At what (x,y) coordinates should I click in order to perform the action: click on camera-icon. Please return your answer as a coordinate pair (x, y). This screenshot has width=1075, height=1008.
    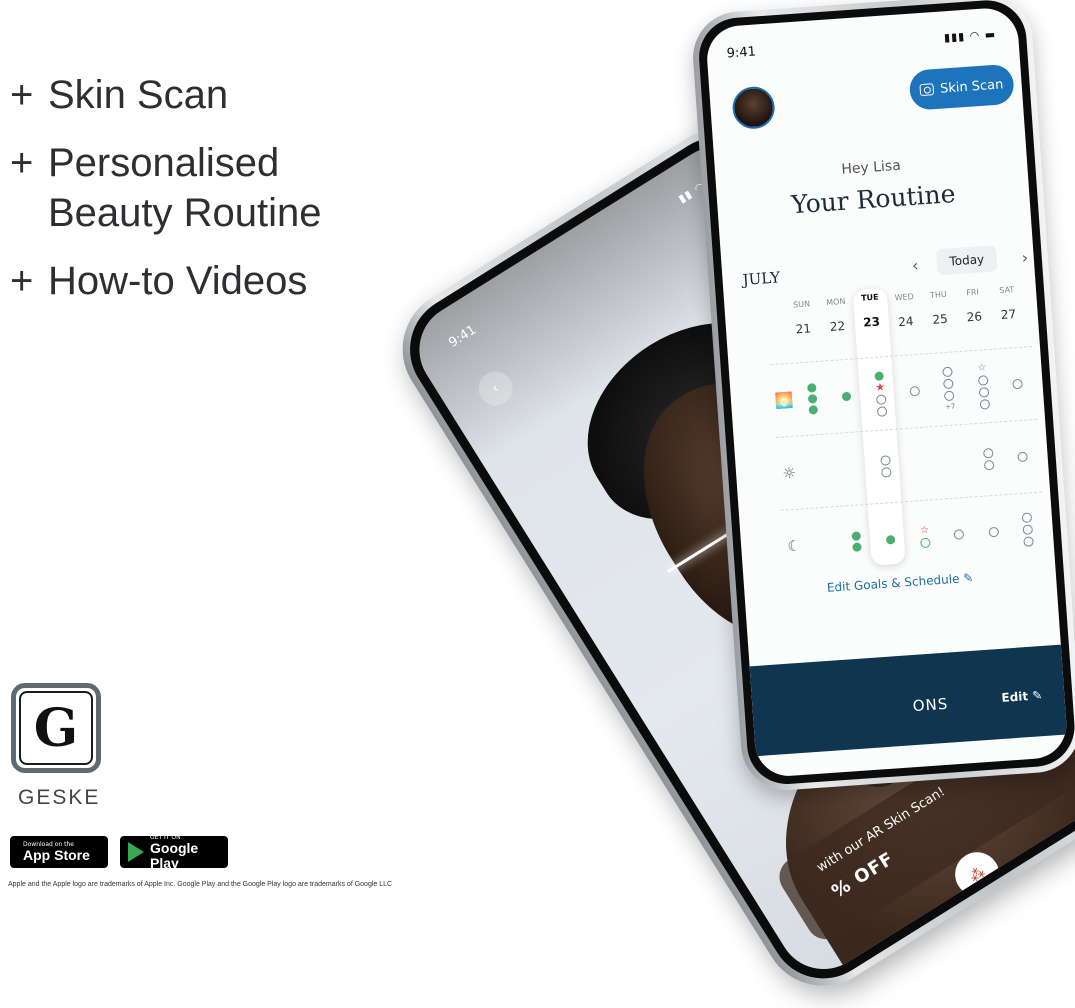
    Looking at the image, I should click on (927, 90).